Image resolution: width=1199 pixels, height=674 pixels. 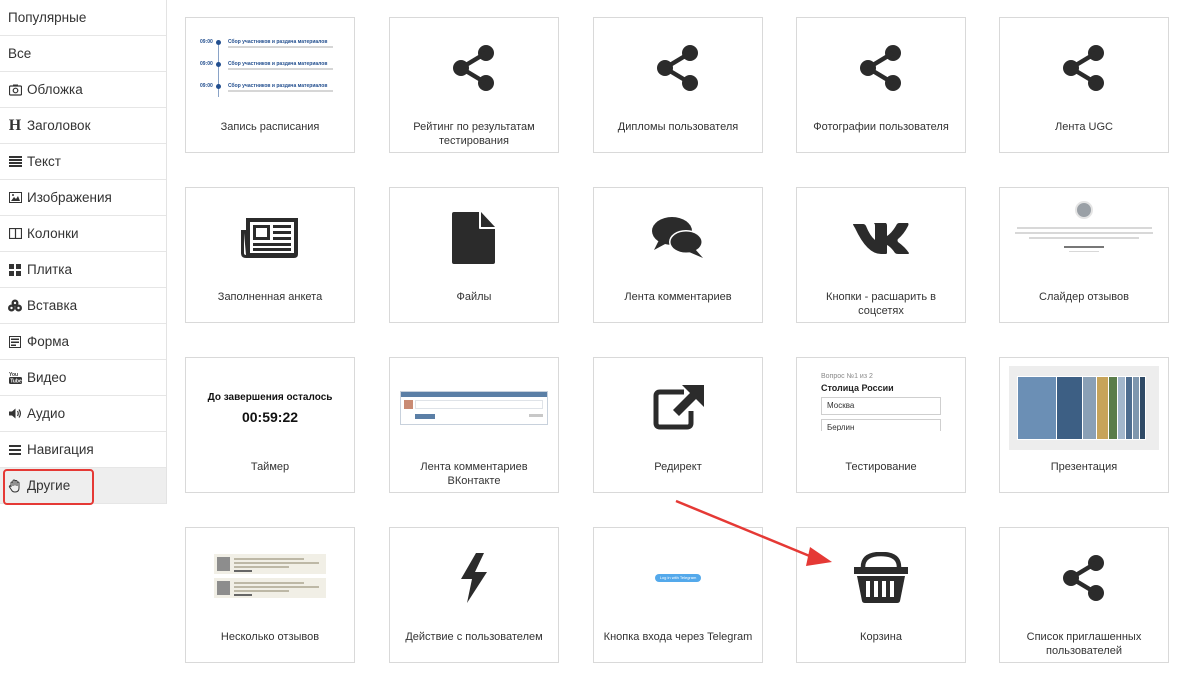 I want to click on sidebar-item-label: Форма, so click(x=48, y=341).